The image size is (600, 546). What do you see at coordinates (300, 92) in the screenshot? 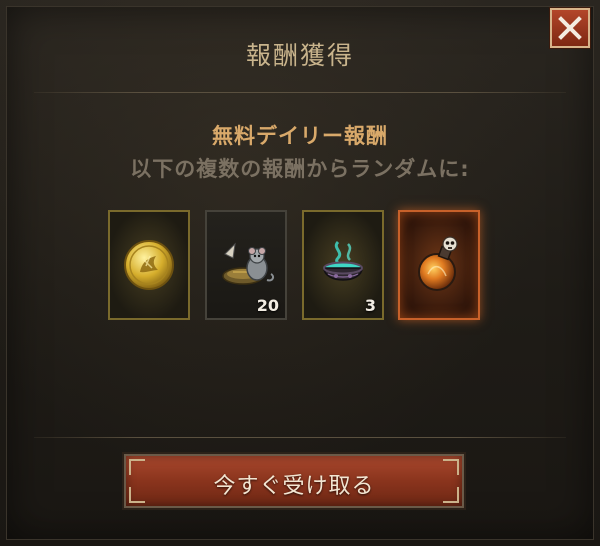
I see `header-divider` at bounding box center [300, 92].